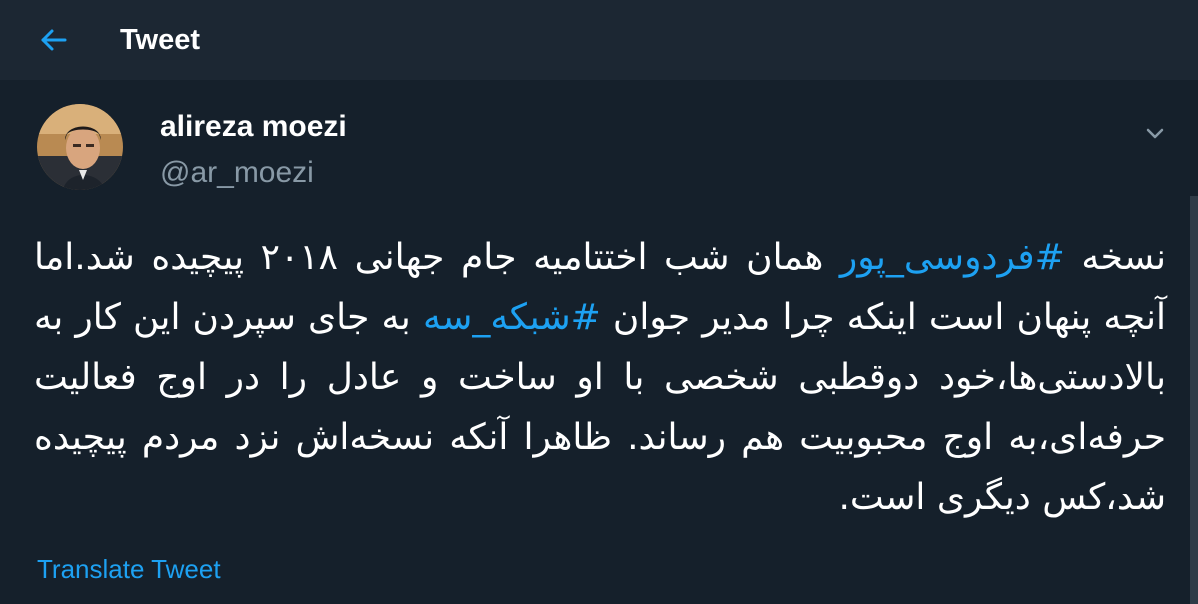  Describe the element at coordinates (1115, 257) in the screenshot. I see `tweet-text-segment: نسخه` at that location.